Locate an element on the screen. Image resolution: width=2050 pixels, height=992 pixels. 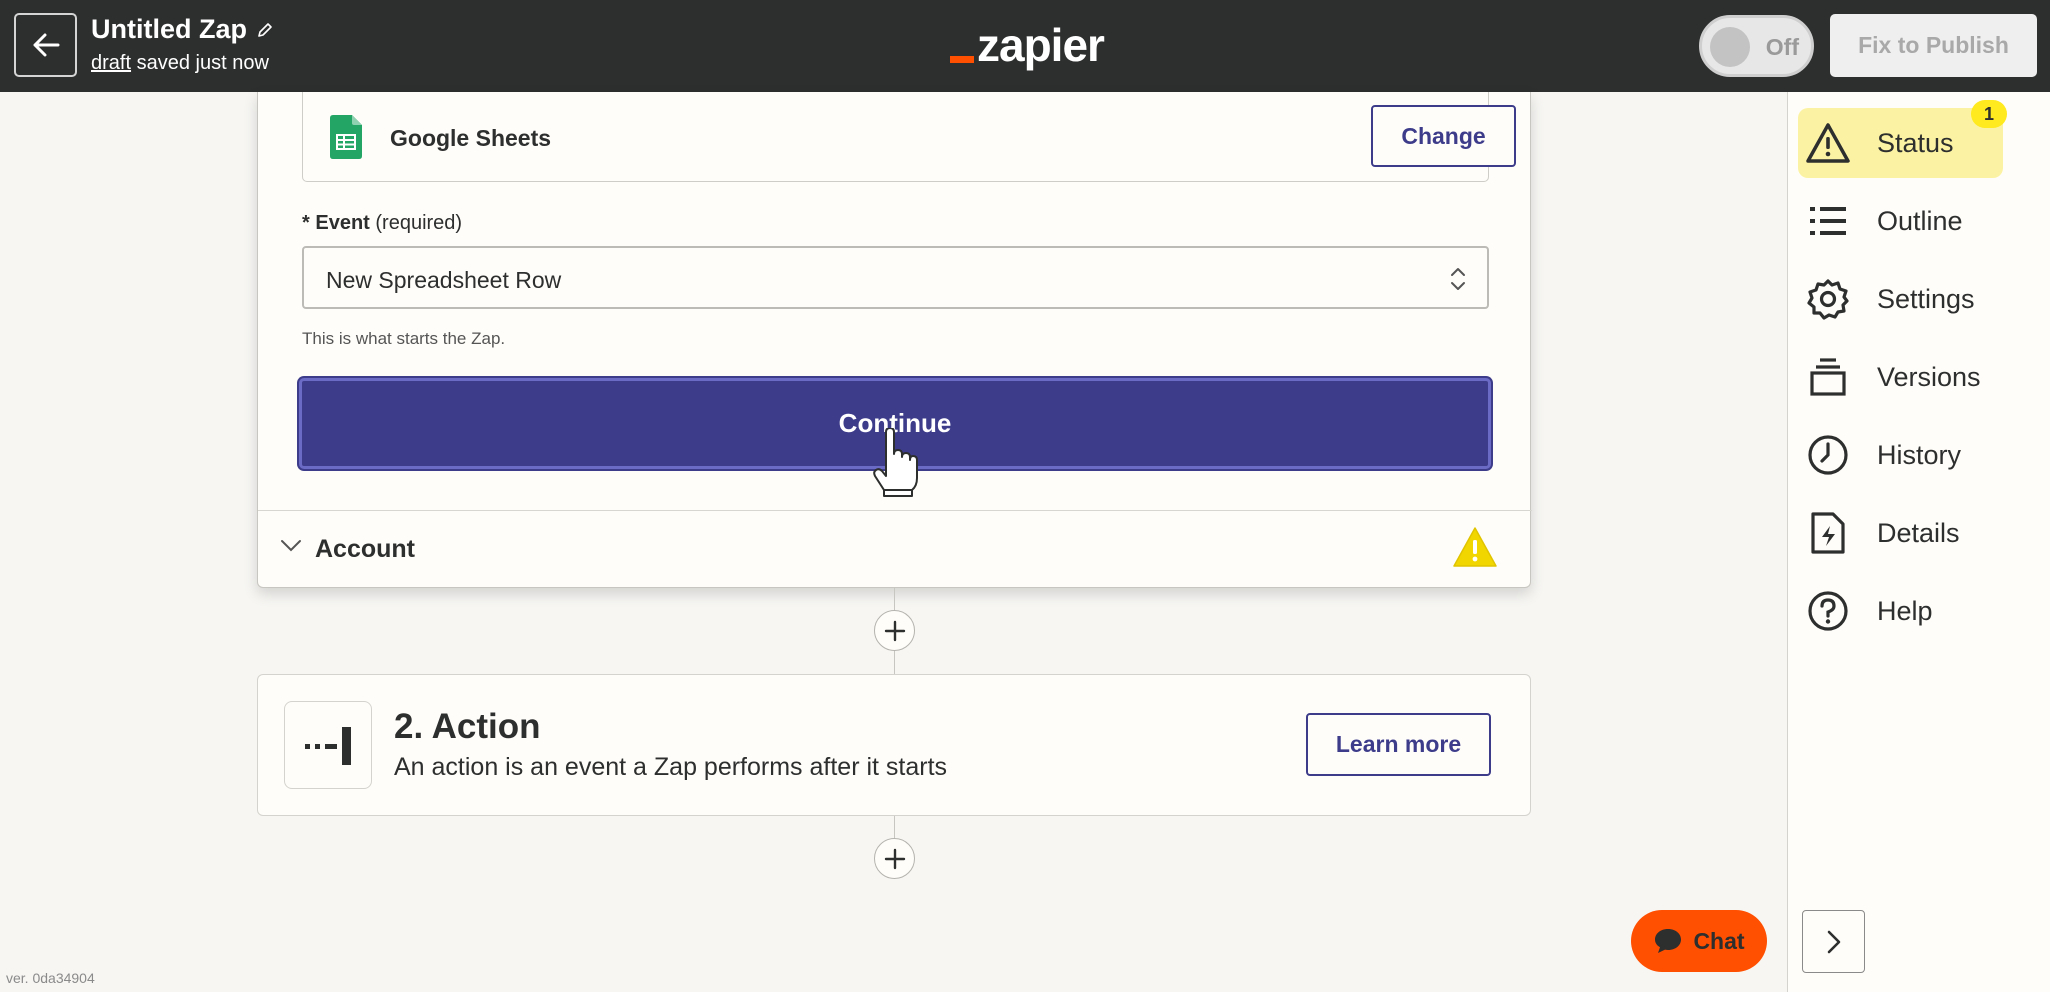
chat-bubble-icon is located at coordinates (1668, 941).